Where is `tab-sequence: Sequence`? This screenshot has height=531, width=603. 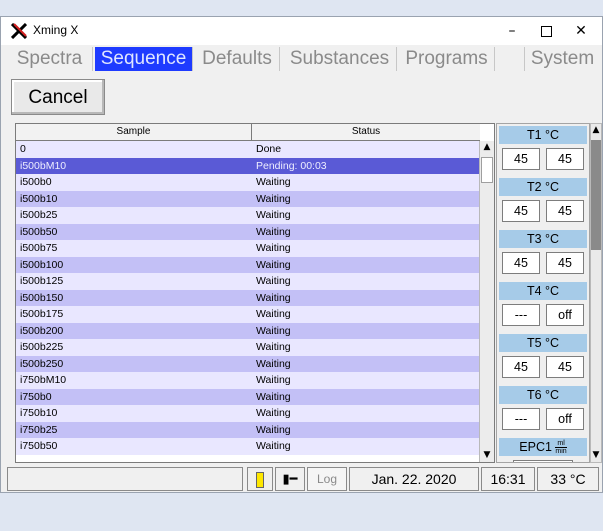
tab-sequence: Sequence is located at coordinates (144, 59).